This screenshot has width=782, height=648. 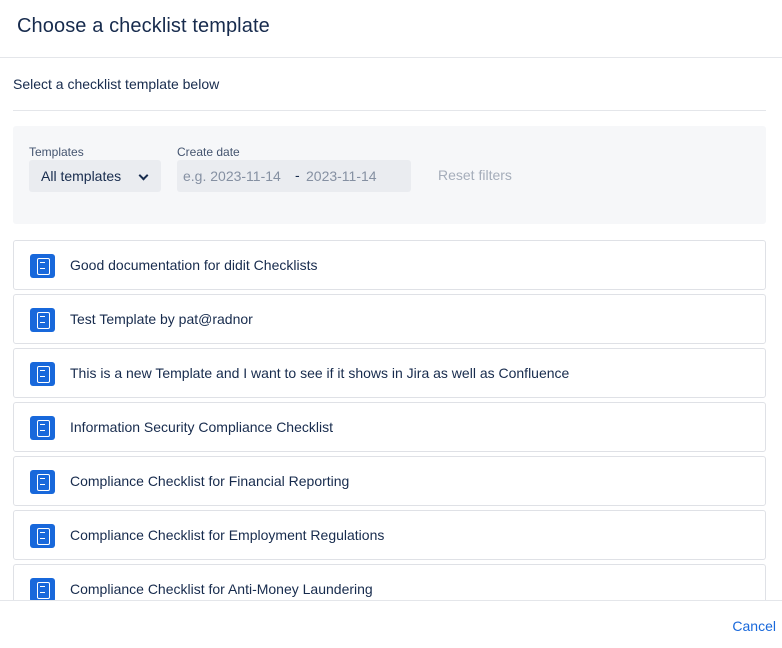 I want to click on modal-subtitle: Select a checklist template below, so click(x=116, y=84).